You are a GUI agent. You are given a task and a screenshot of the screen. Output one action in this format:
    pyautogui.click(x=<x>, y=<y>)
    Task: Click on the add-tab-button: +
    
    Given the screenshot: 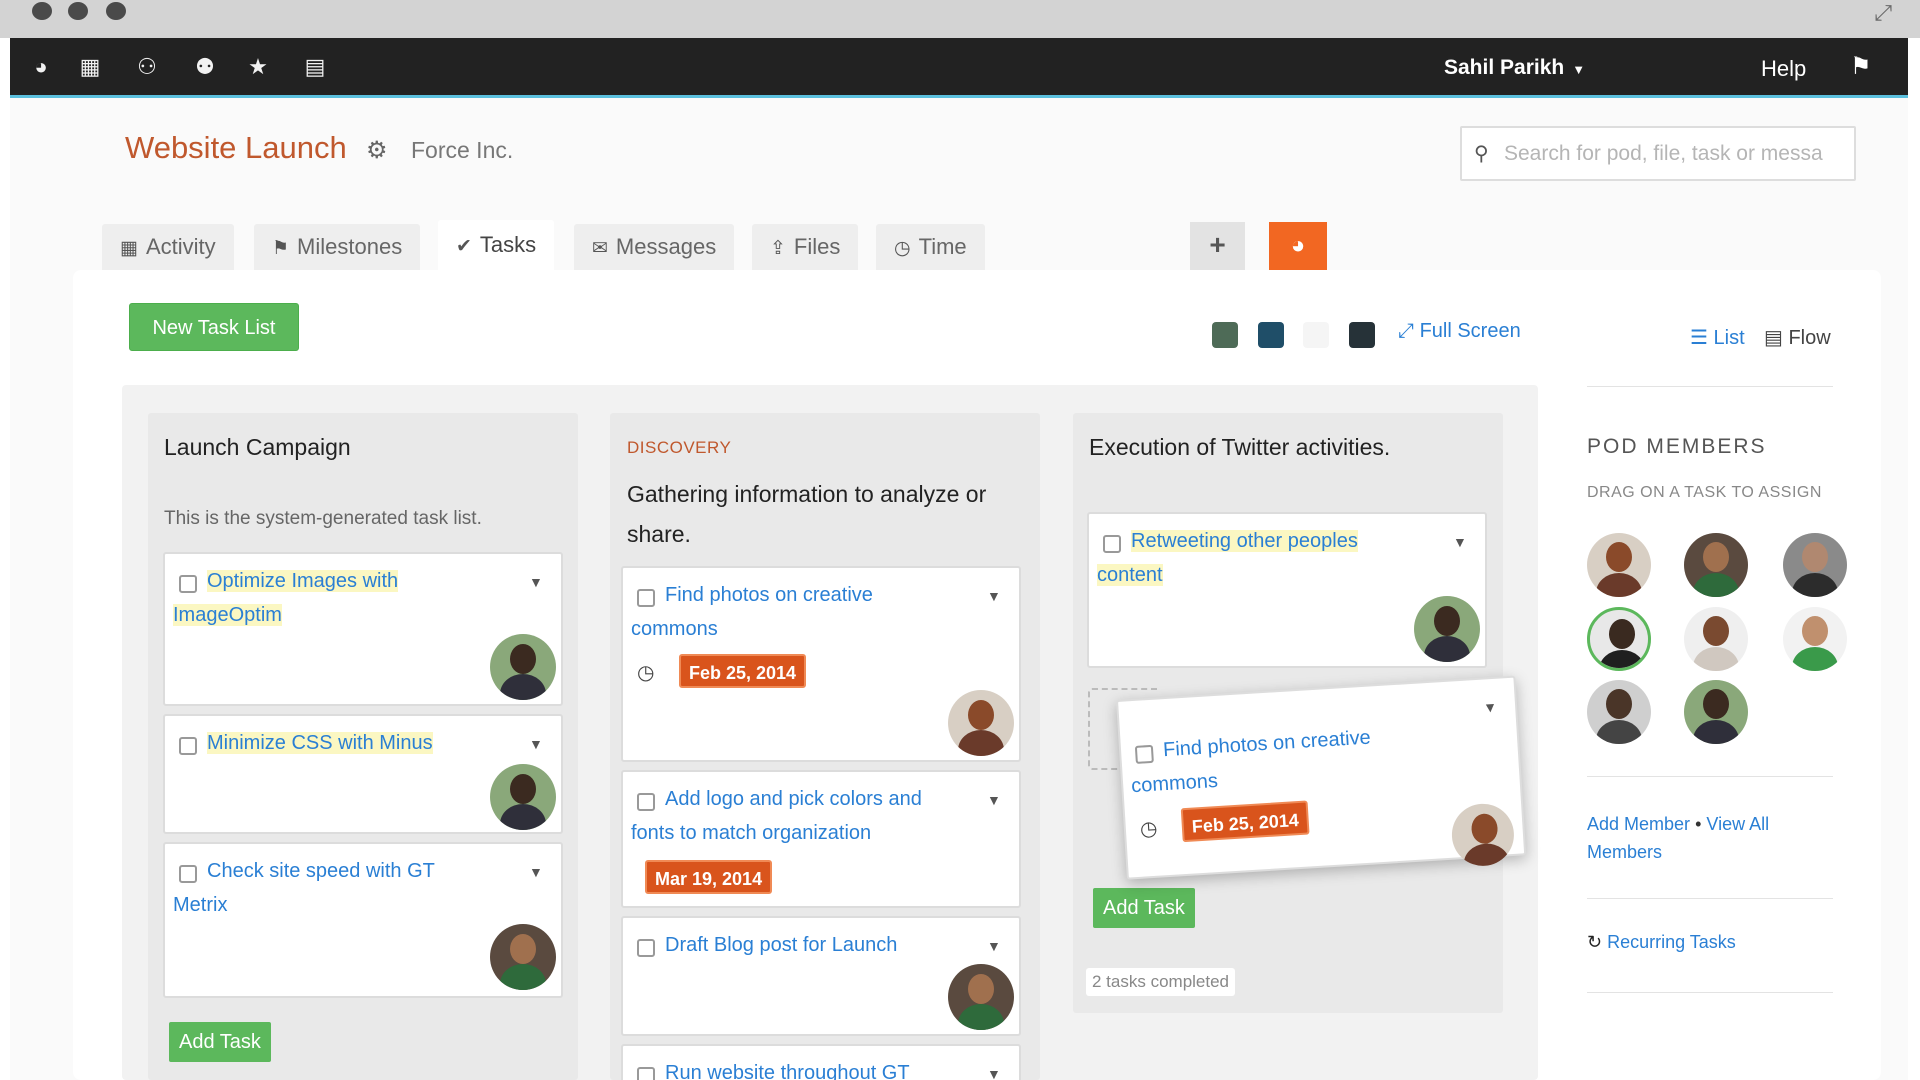 What is the action you would take?
    pyautogui.click(x=1217, y=246)
    